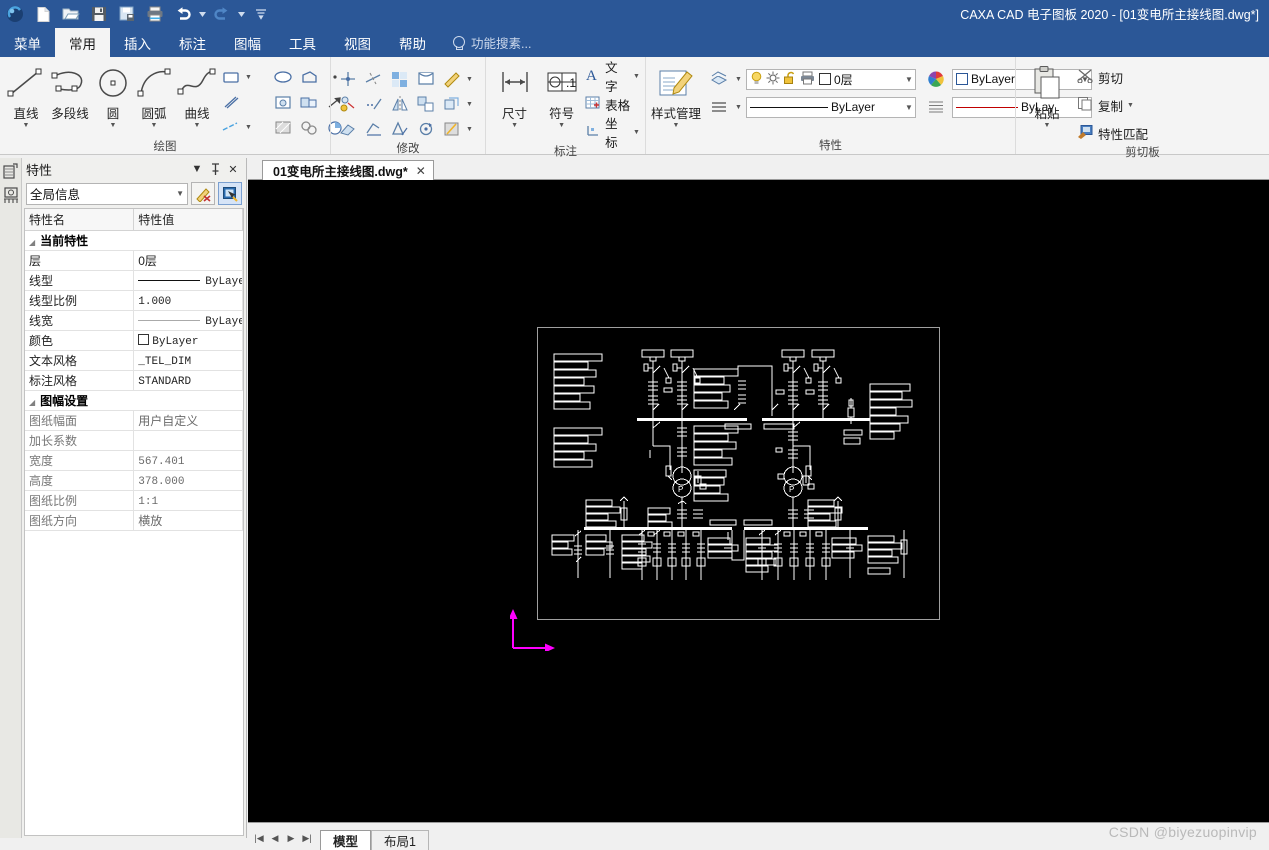  Describe the element at coordinates (426, 129) in the screenshot. I see `rotate-icon` at that location.